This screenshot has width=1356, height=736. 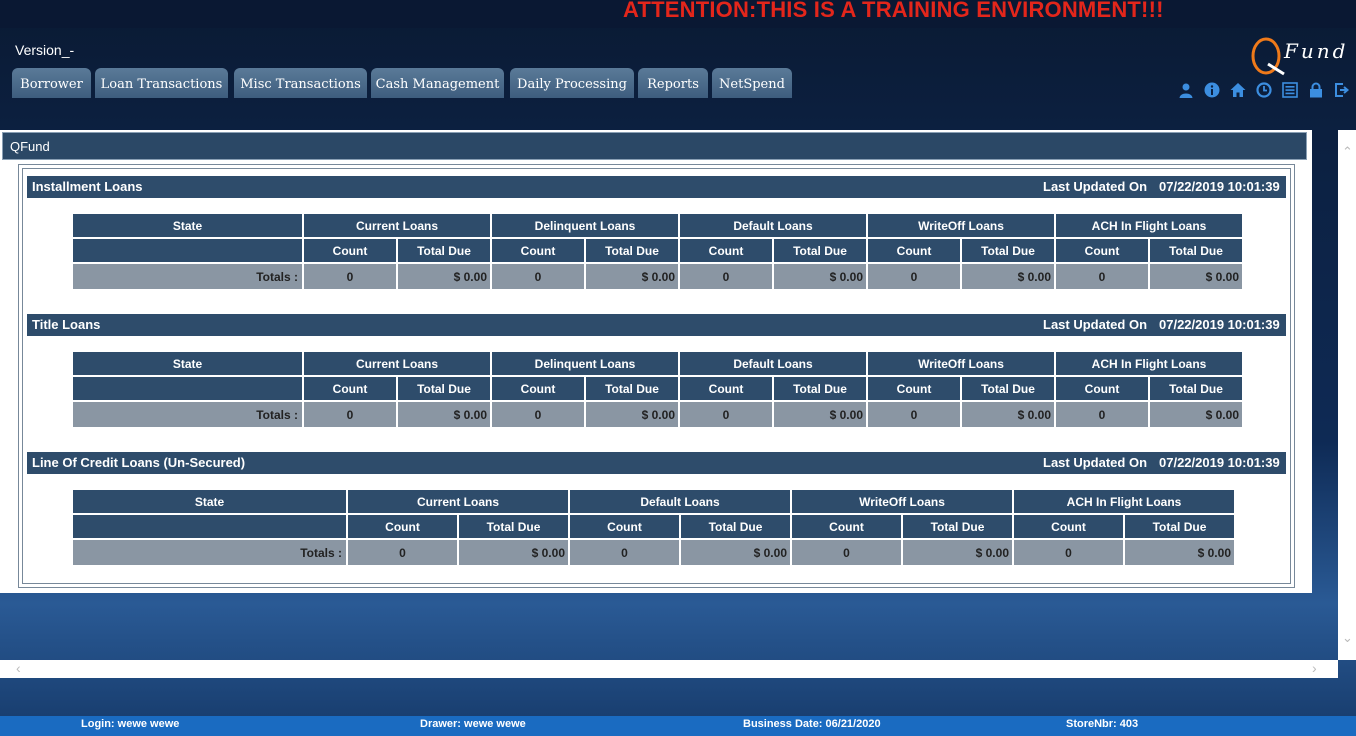 I want to click on tab-reports: Reports, so click(x=673, y=83).